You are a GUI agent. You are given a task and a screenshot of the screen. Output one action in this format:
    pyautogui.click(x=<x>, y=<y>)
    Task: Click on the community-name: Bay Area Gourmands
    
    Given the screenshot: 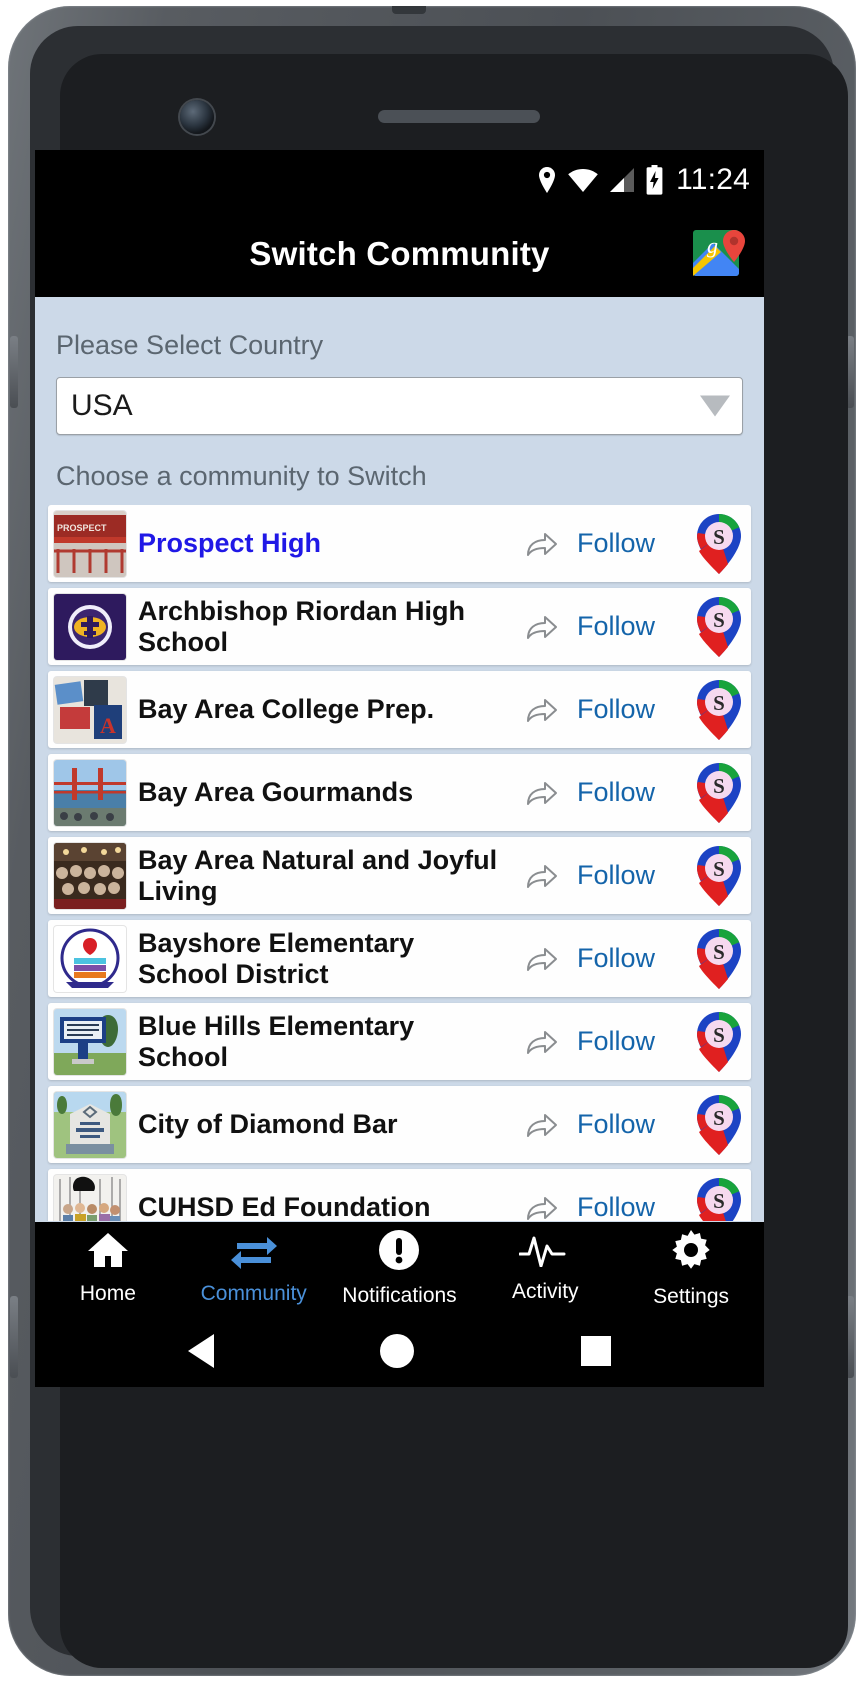 What is the action you would take?
    pyautogui.click(x=322, y=792)
    